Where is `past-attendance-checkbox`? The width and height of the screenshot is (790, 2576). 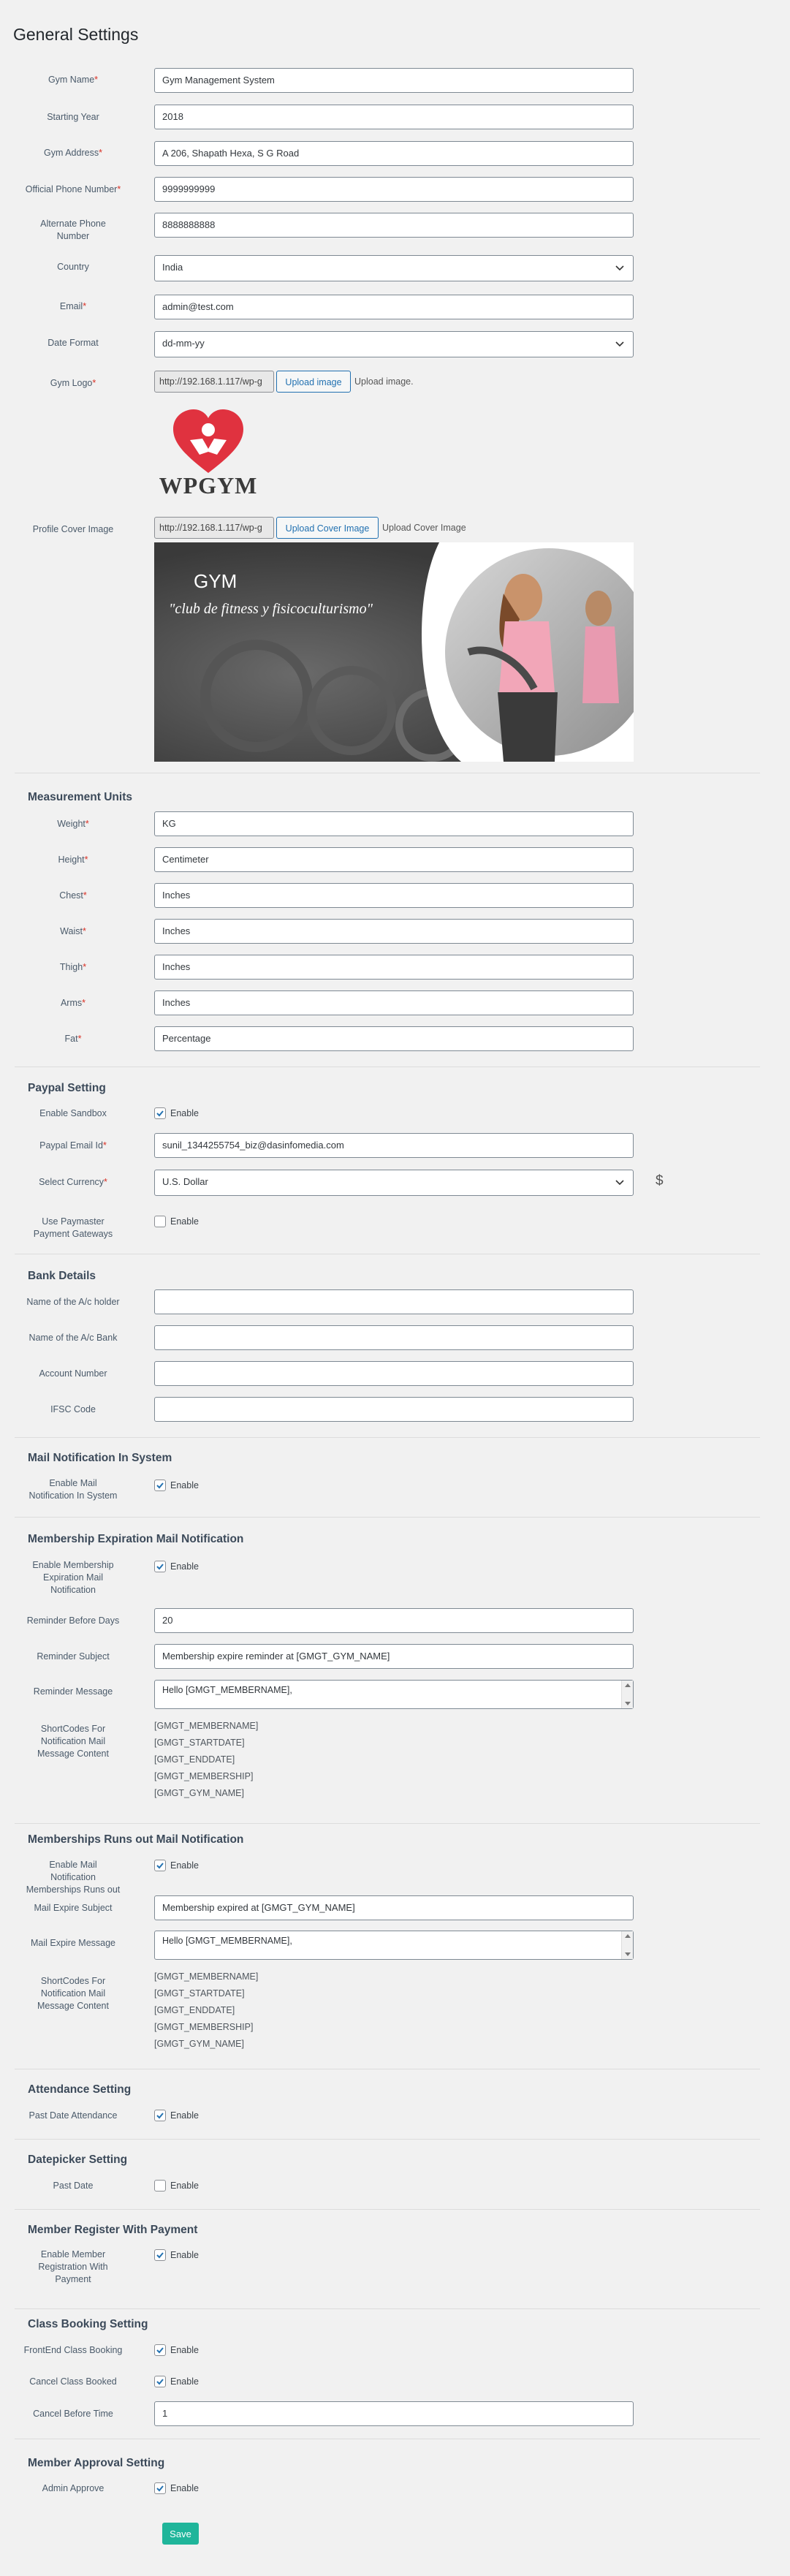 past-attendance-checkbox is located at coordinates (160, 2115).